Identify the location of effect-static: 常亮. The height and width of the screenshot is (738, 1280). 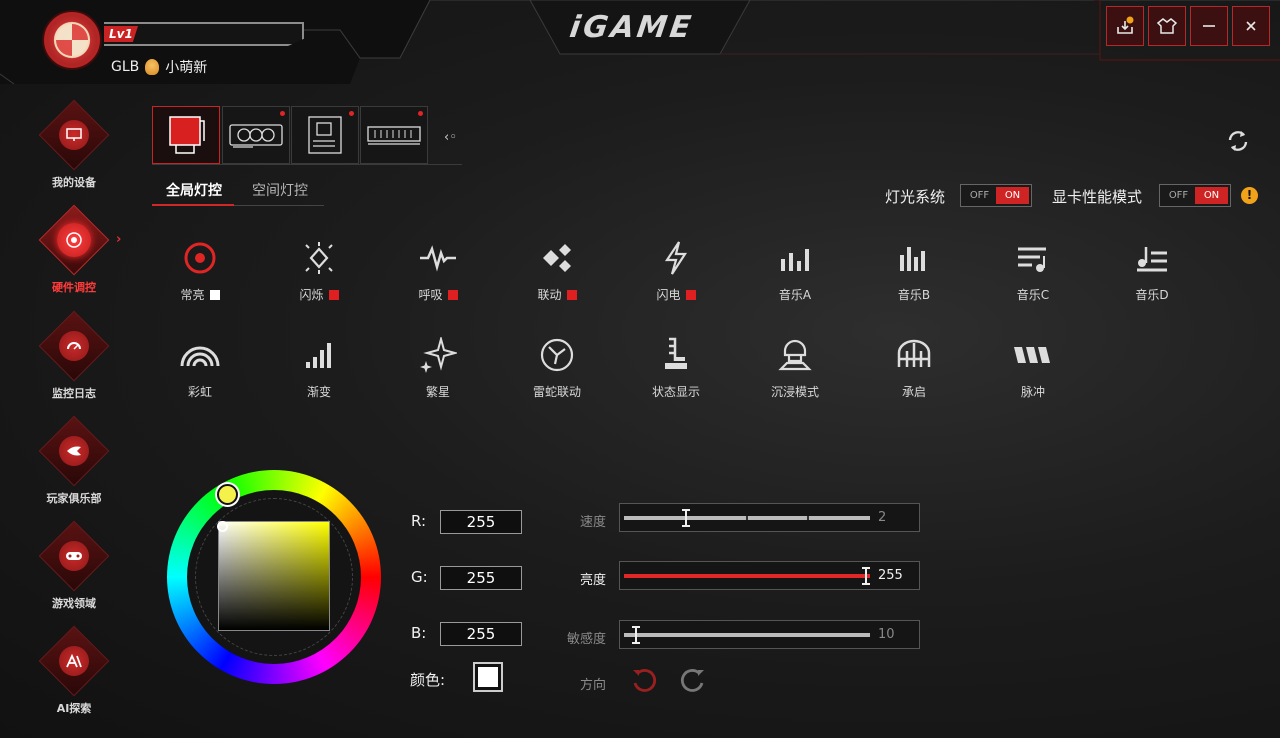
(200, 270).